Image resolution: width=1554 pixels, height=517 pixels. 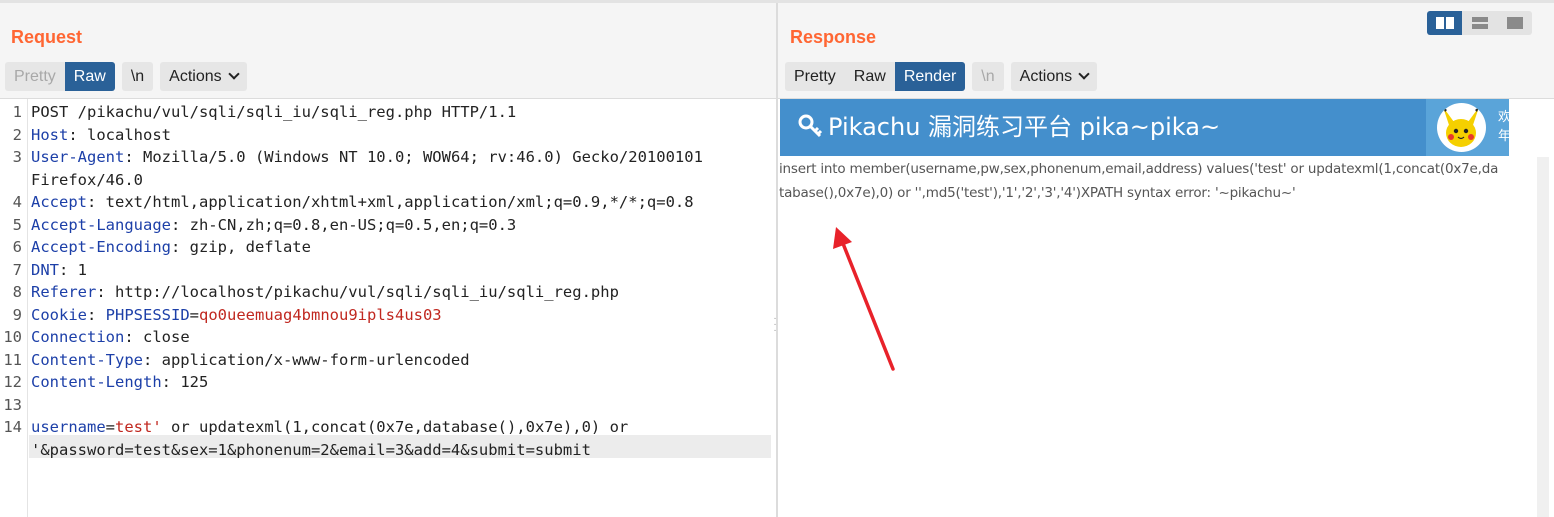 I want to click on request-newline-button: \n, so click(x=137, y=76).